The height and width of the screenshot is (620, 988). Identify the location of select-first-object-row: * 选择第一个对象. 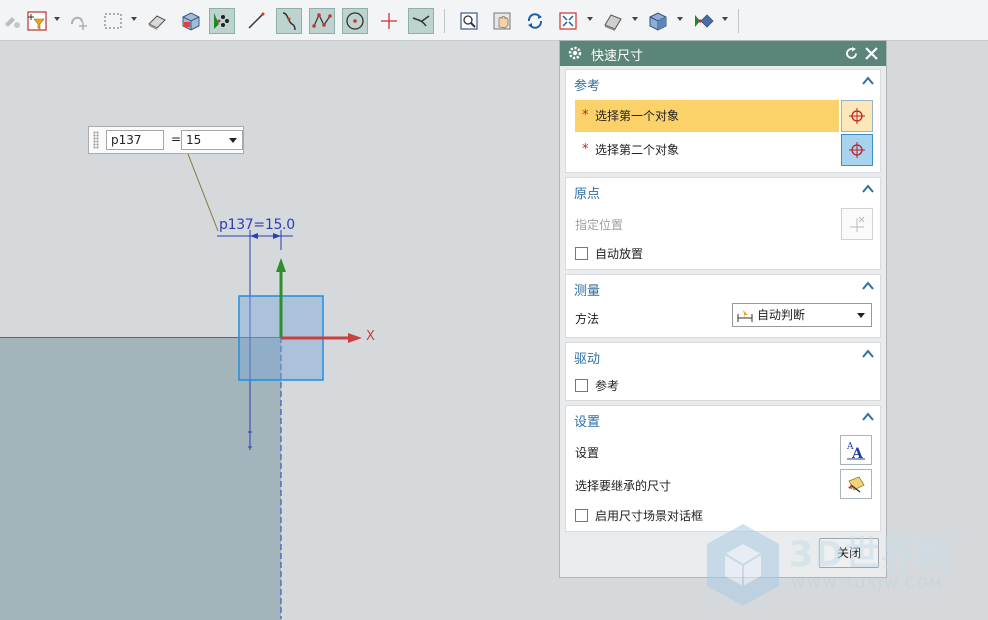
(707, 116).